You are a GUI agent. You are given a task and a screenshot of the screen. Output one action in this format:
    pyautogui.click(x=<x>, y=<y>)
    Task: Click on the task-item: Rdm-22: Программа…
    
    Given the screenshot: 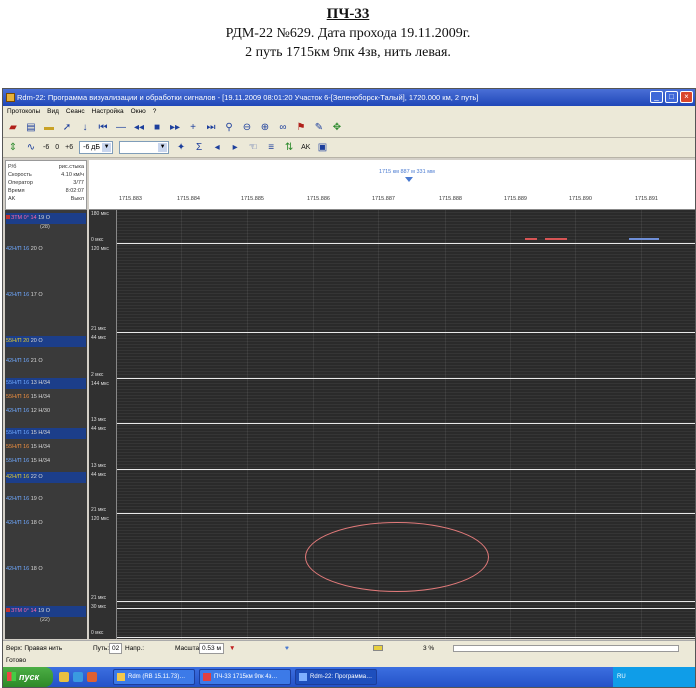 What is the action you would take?
    pyautogui.click(x=336, y=677)
    